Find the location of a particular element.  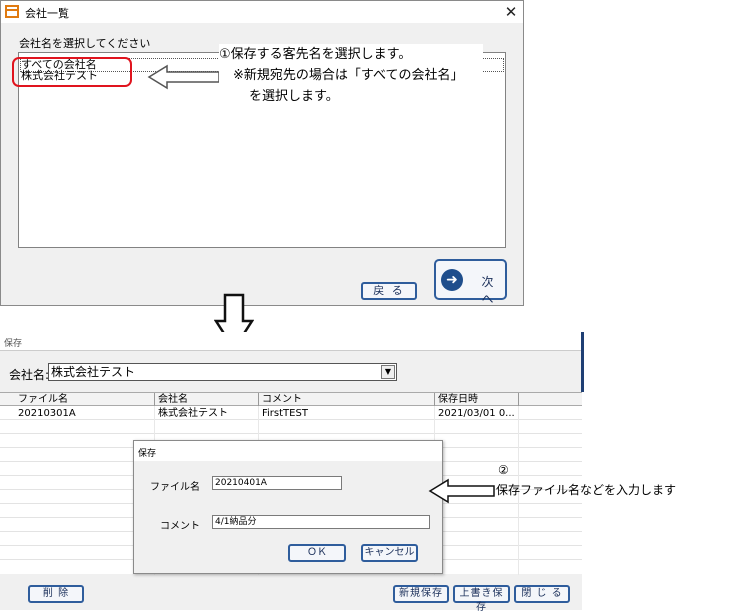

overwrite-save-button: 上書き保存 is located at coordinates (481, 599).